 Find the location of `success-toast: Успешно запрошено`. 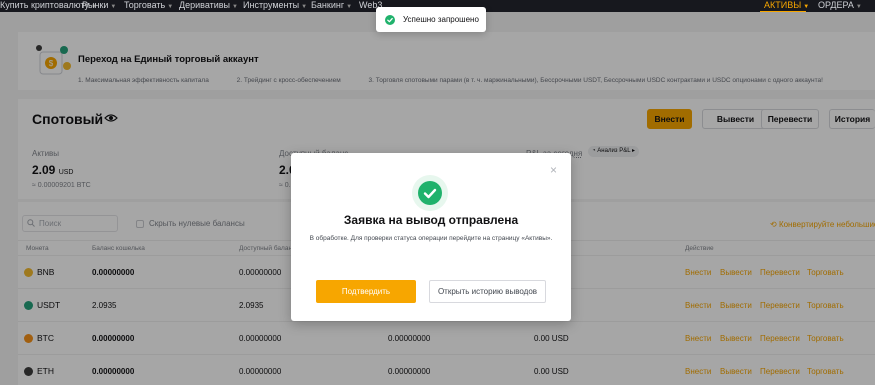

success-toast: Успешно запрошено is located at coordinates (431, 19).